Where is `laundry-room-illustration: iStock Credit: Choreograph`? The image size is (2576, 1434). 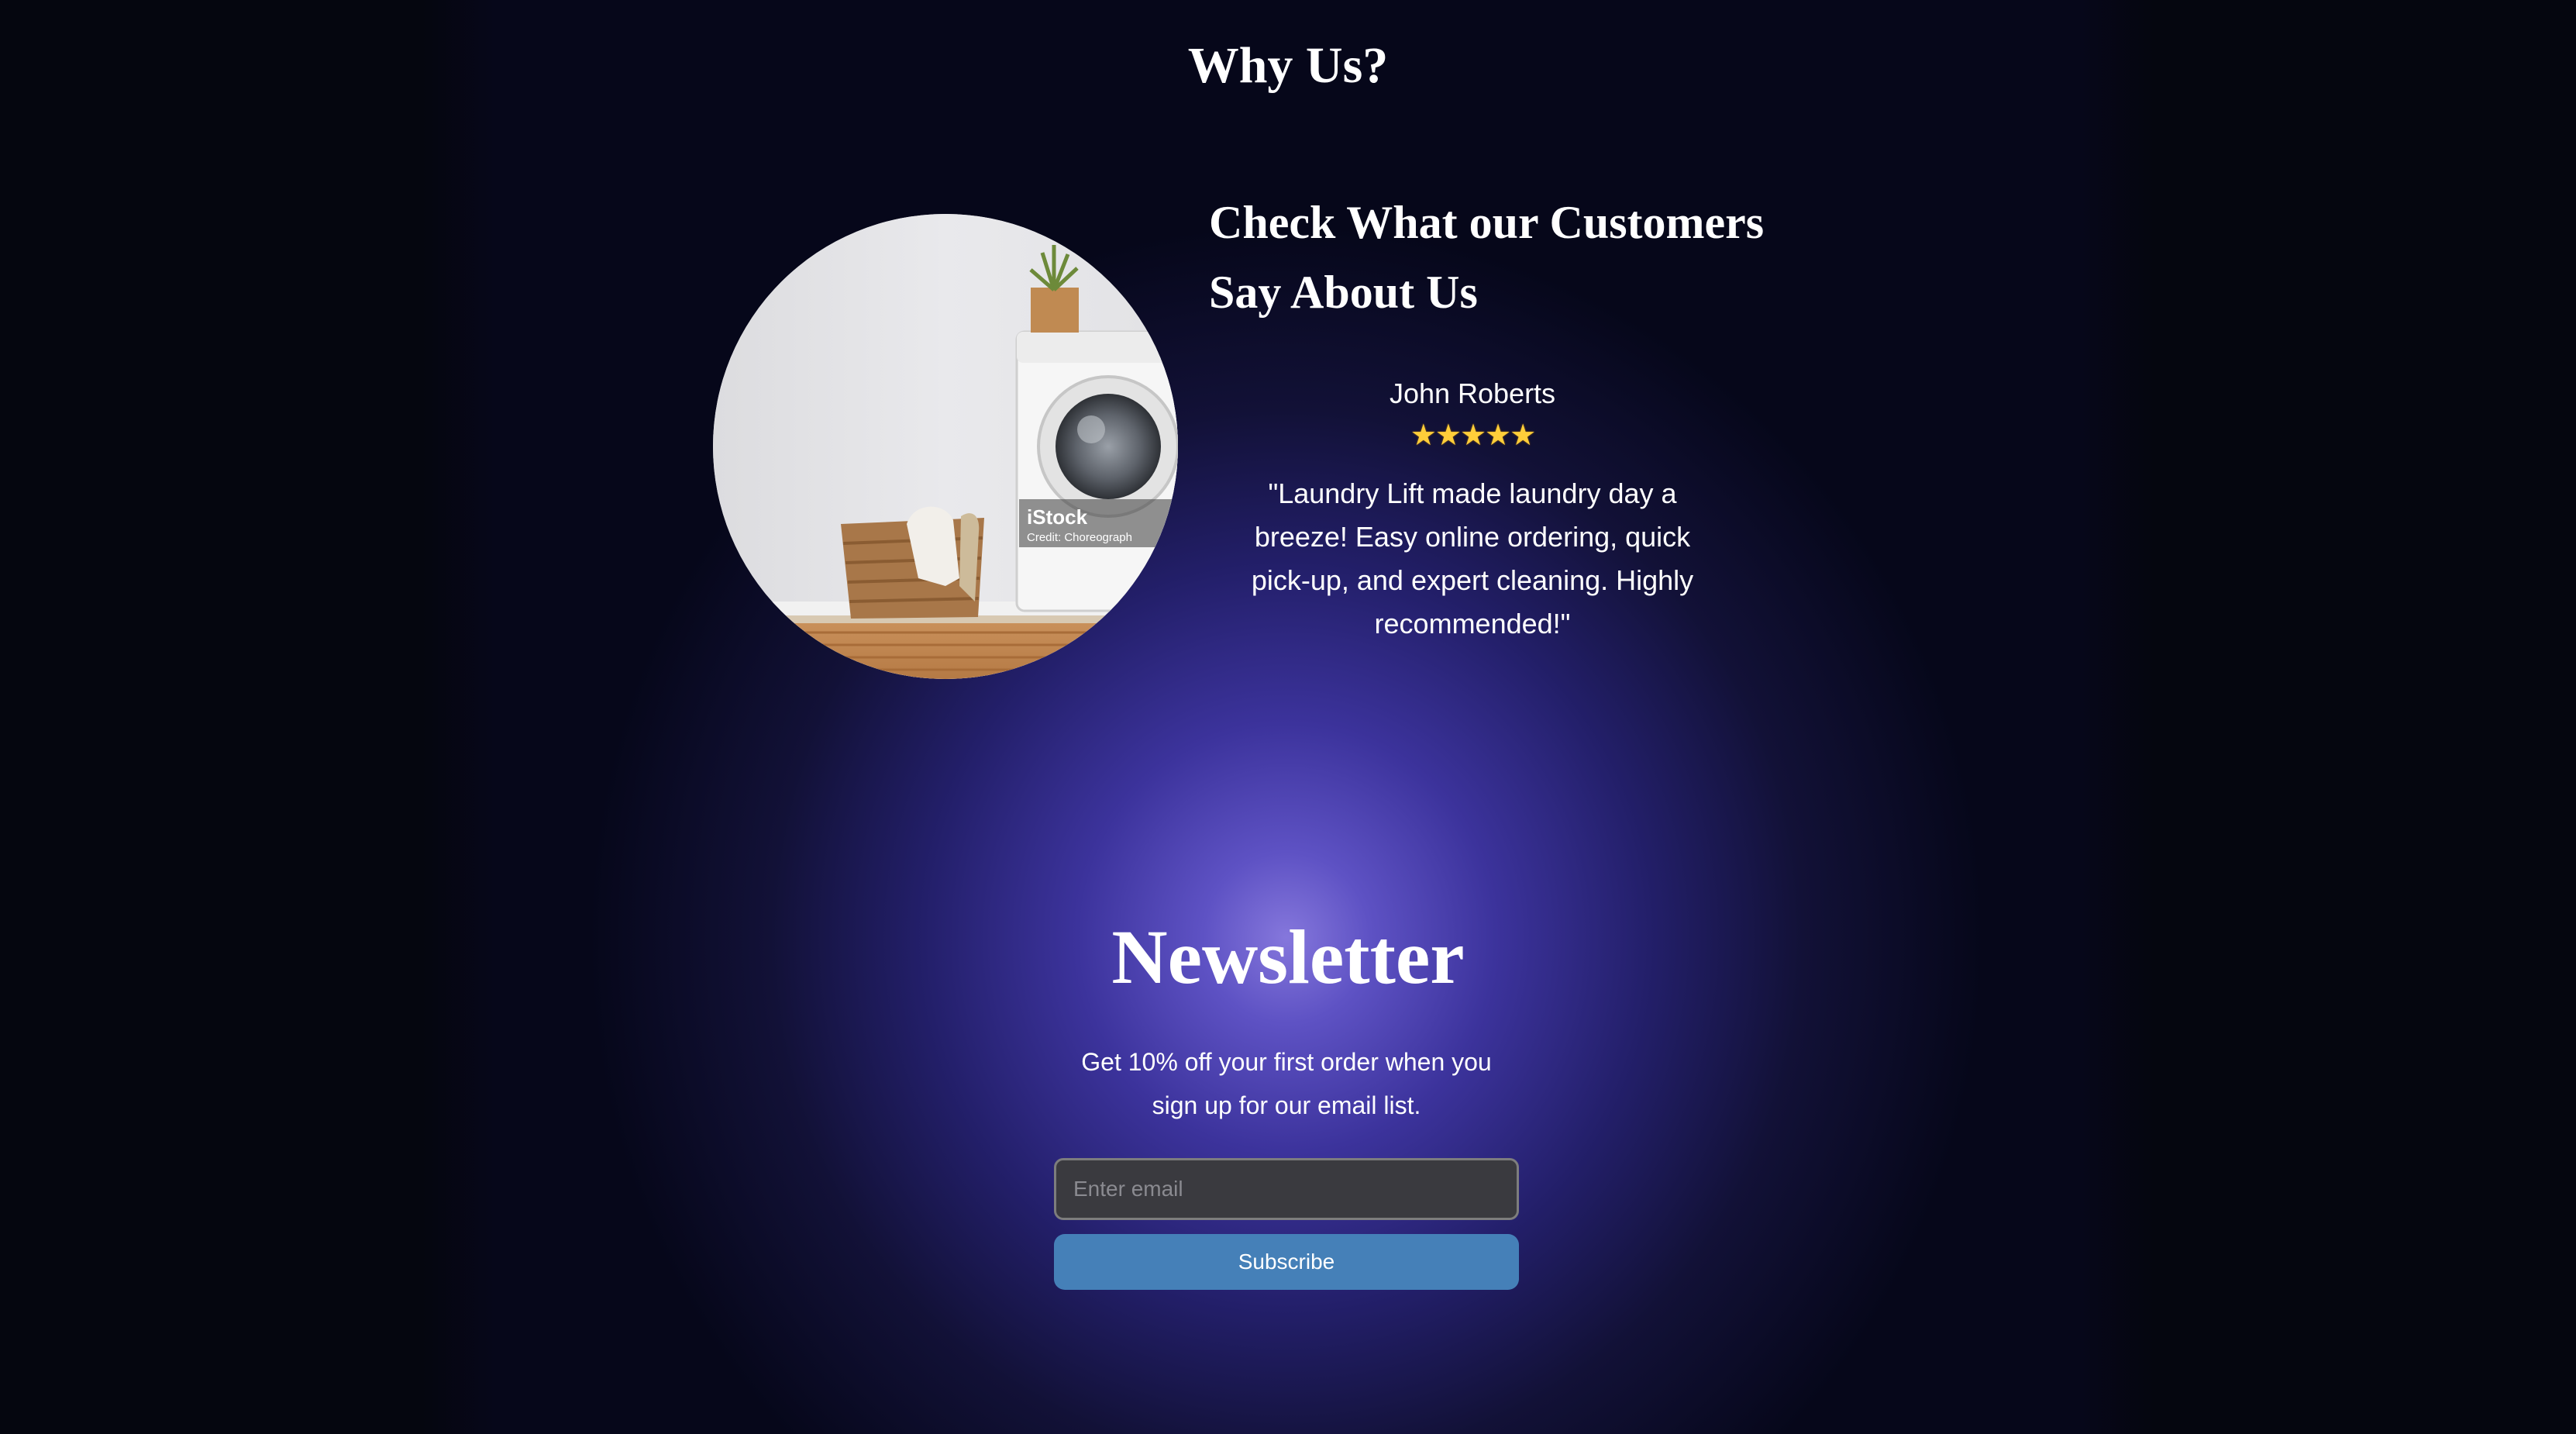
laundry-room-illustration: iStock Credit: Choreograph is located at coordinates (945, 446).